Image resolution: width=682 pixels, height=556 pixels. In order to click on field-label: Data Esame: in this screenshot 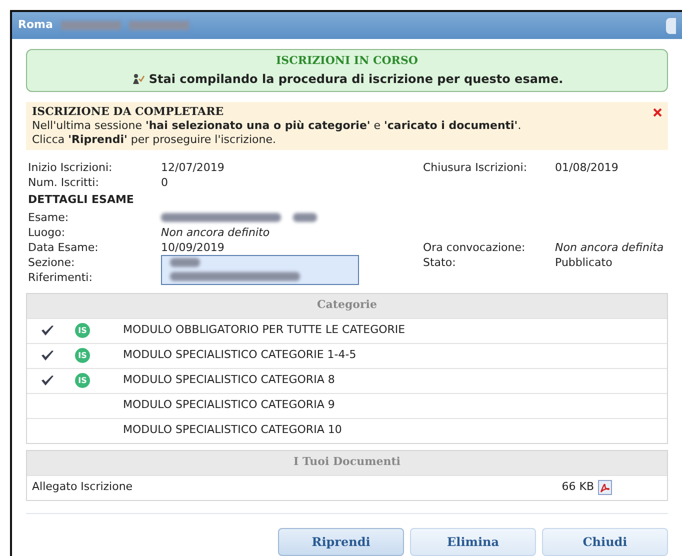, I will do `click(64, 247)`.